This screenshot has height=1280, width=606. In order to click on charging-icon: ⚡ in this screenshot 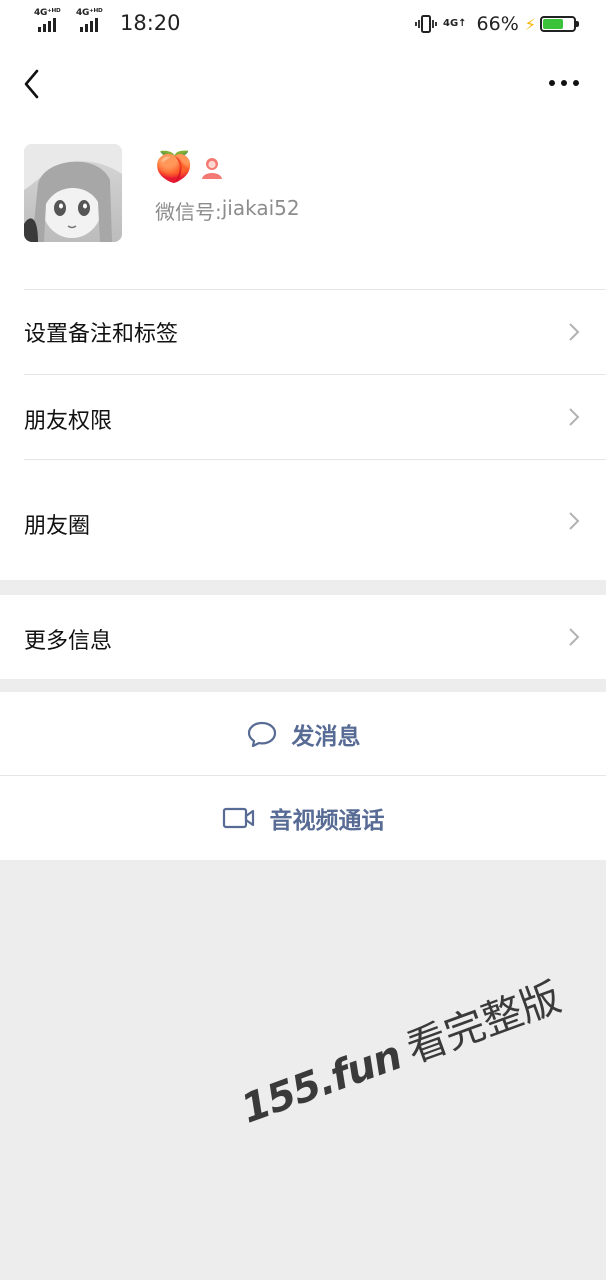, I will do `click(530, 24)`.